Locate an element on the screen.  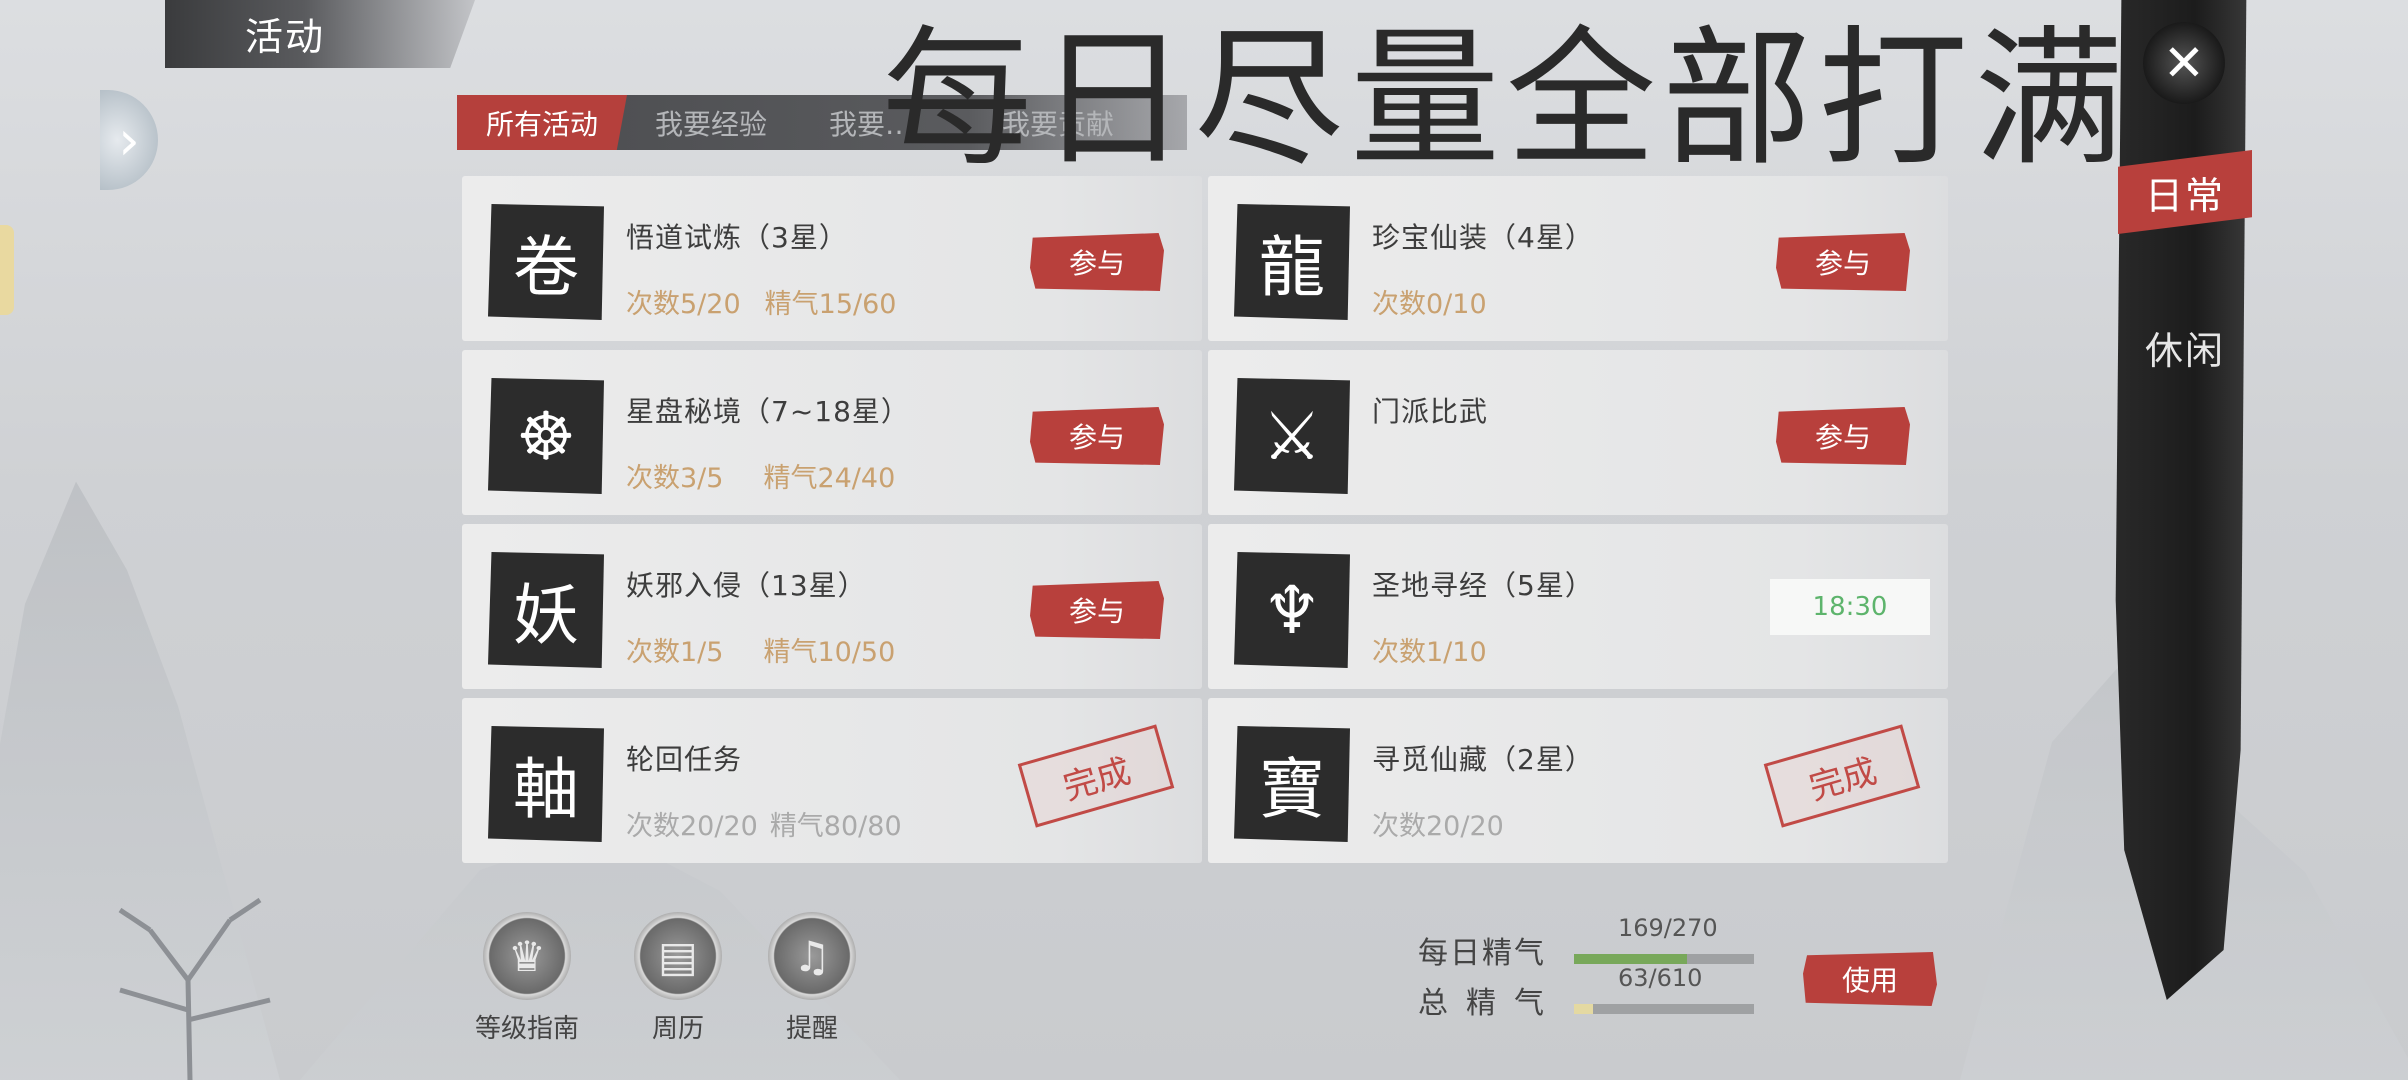
count-text: 次数1/10 is located at coordinates (1429, 652).